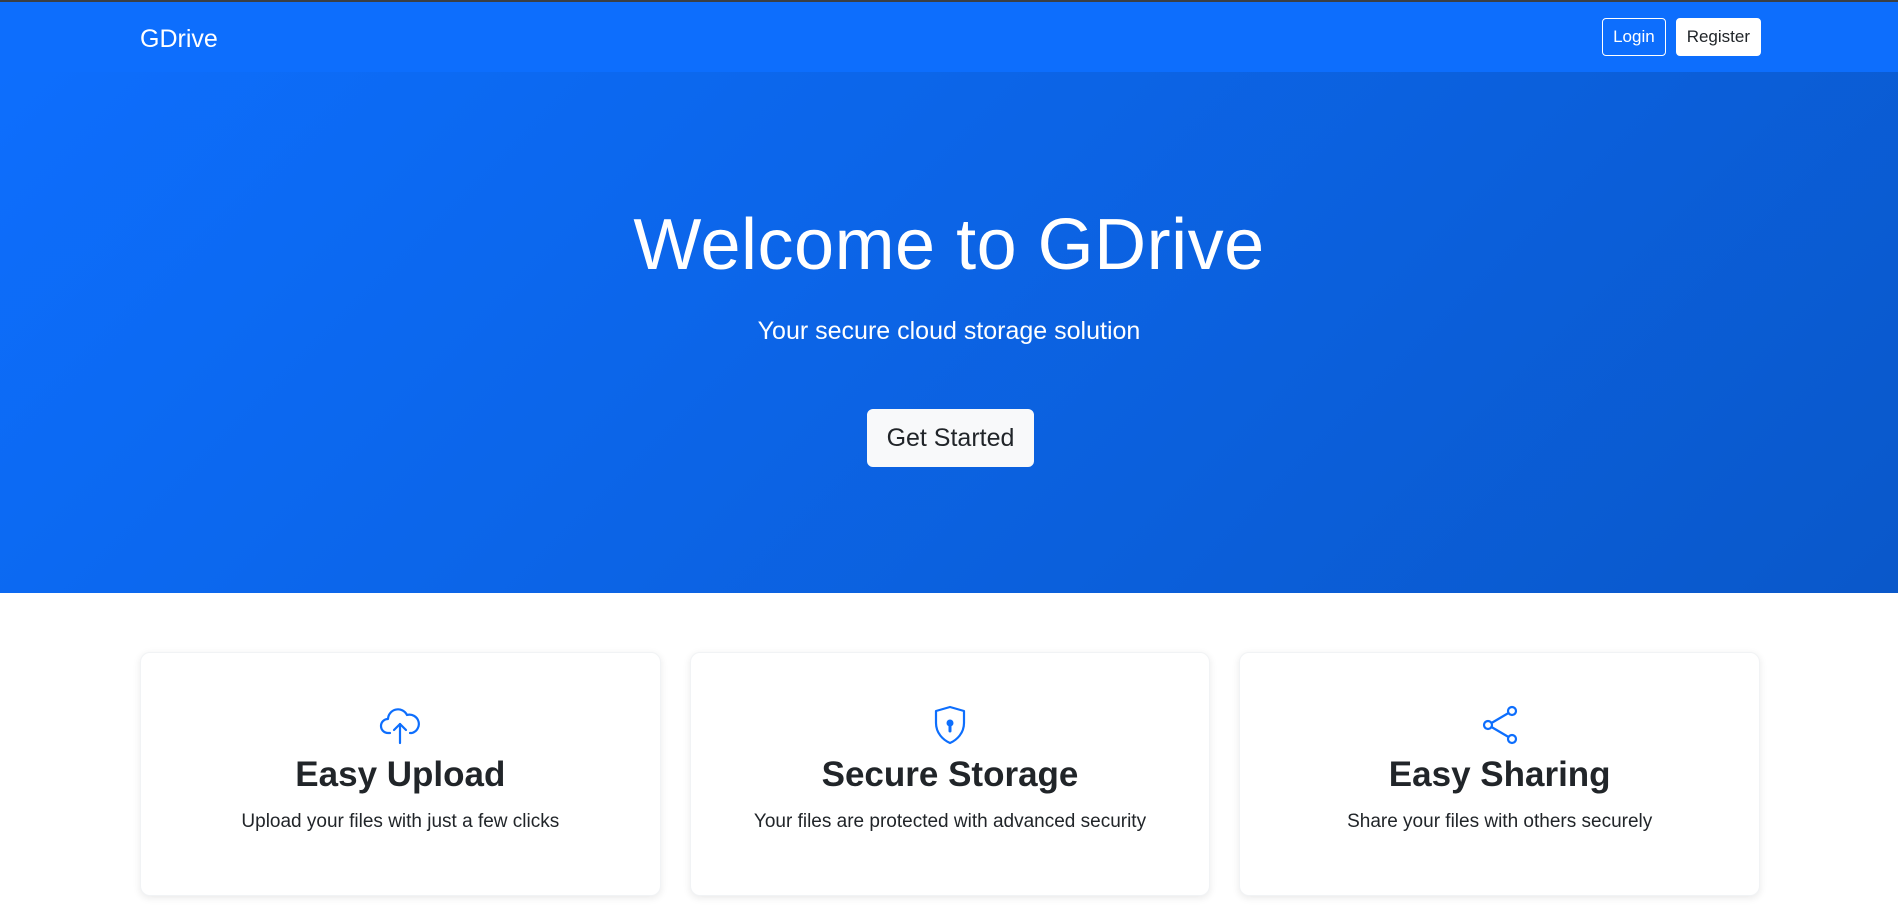  I want to click on feature-title: Easy Sharing, so click(1499, 774).